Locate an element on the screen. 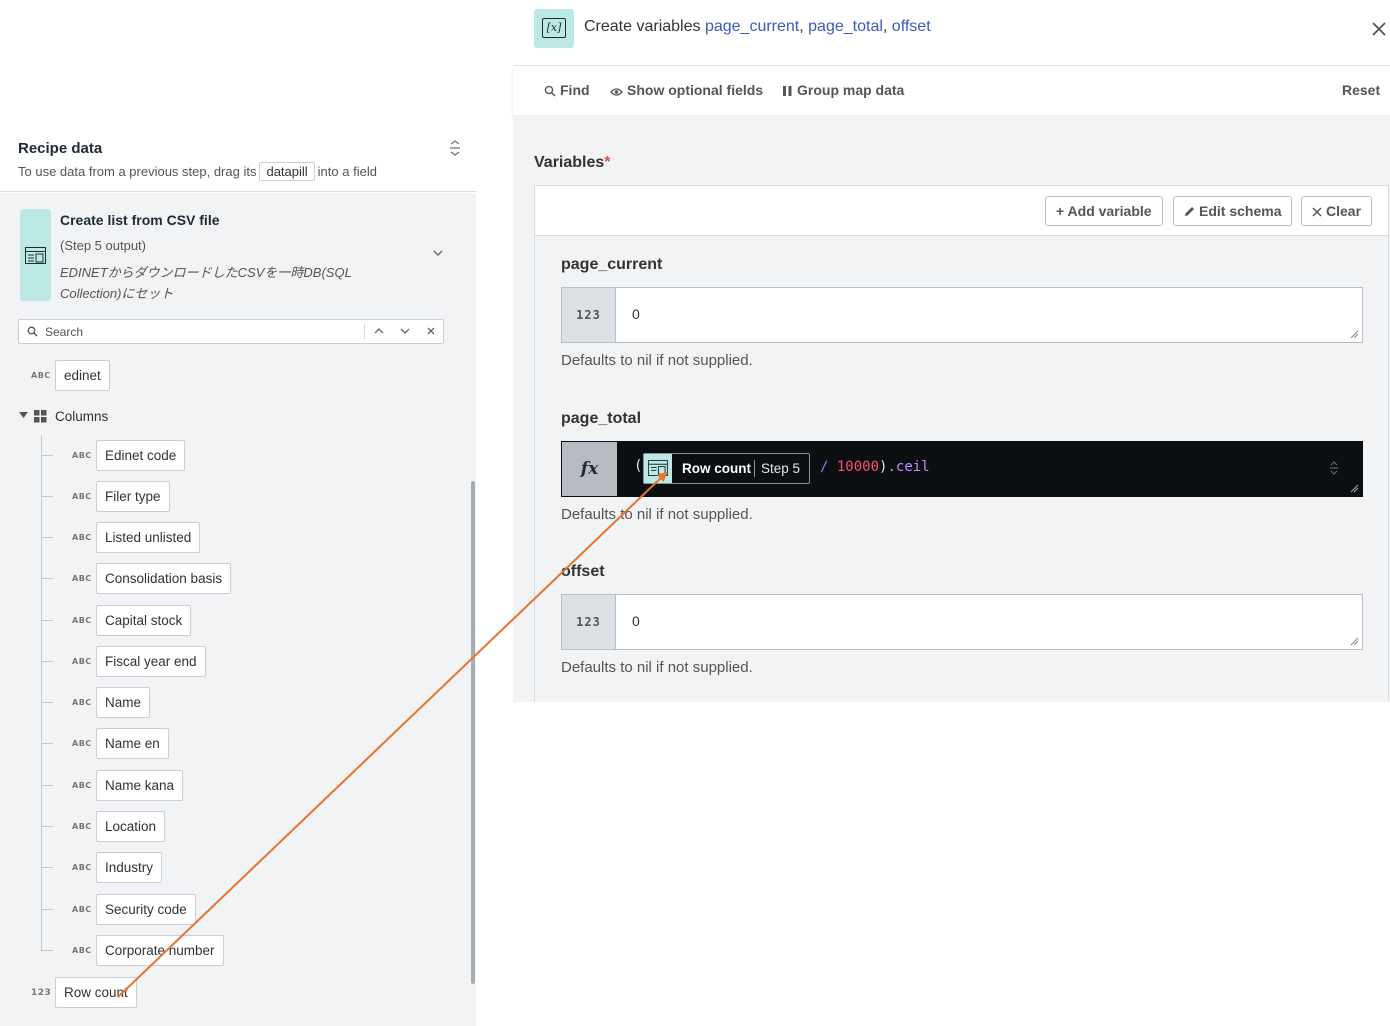 The height and width of the screenshot is (1026, 1390). pill-label: Row count is located at coordinates (716, 468).